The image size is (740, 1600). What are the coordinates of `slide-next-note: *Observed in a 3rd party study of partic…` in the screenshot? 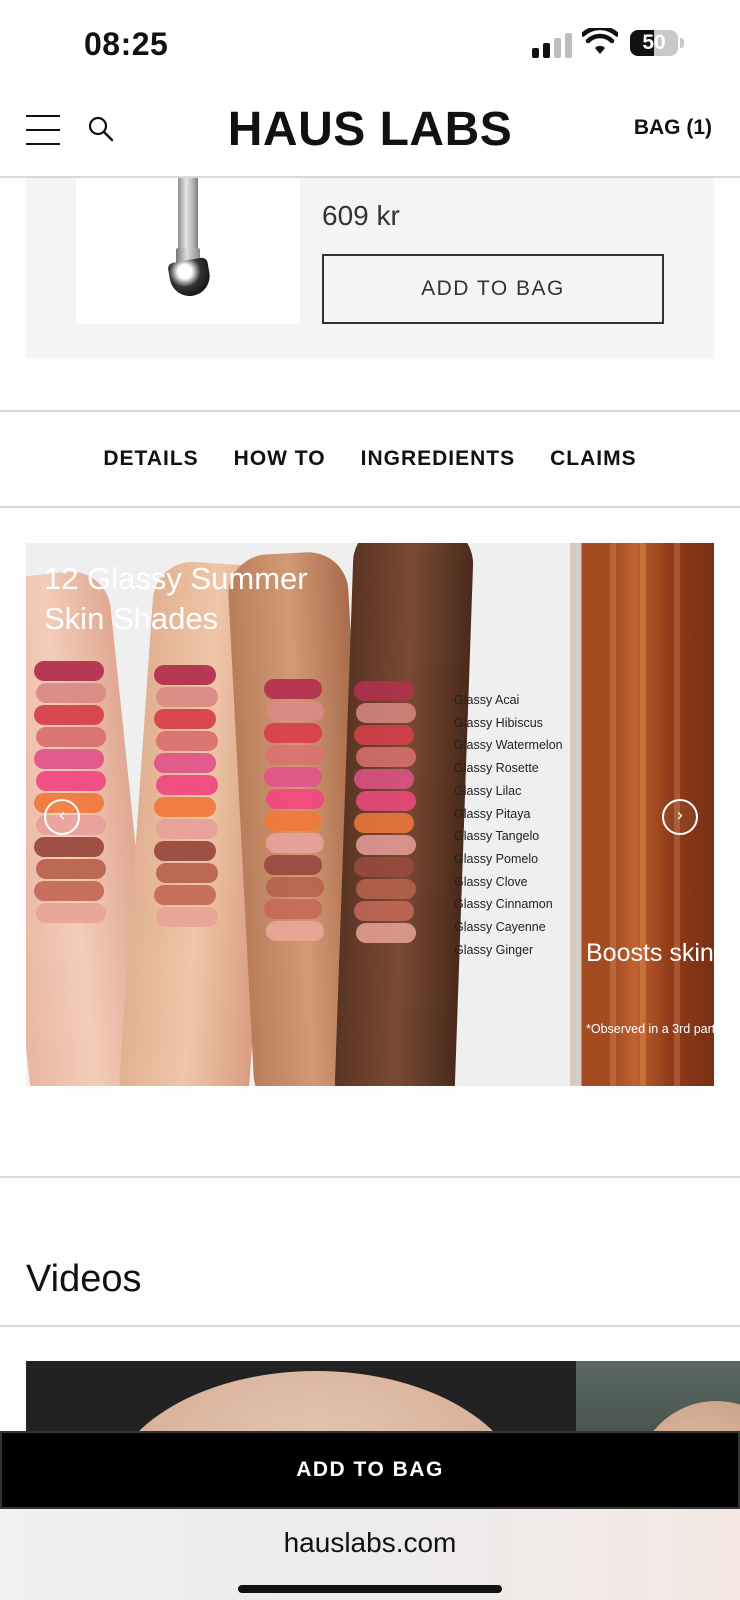 It's located at (650, 1029).